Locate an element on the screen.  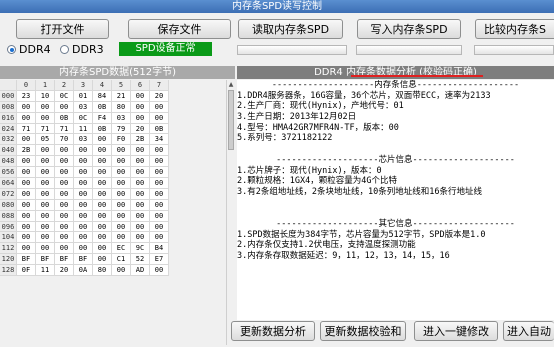
hex-cell: F0 is located at coordinates (121, 140).